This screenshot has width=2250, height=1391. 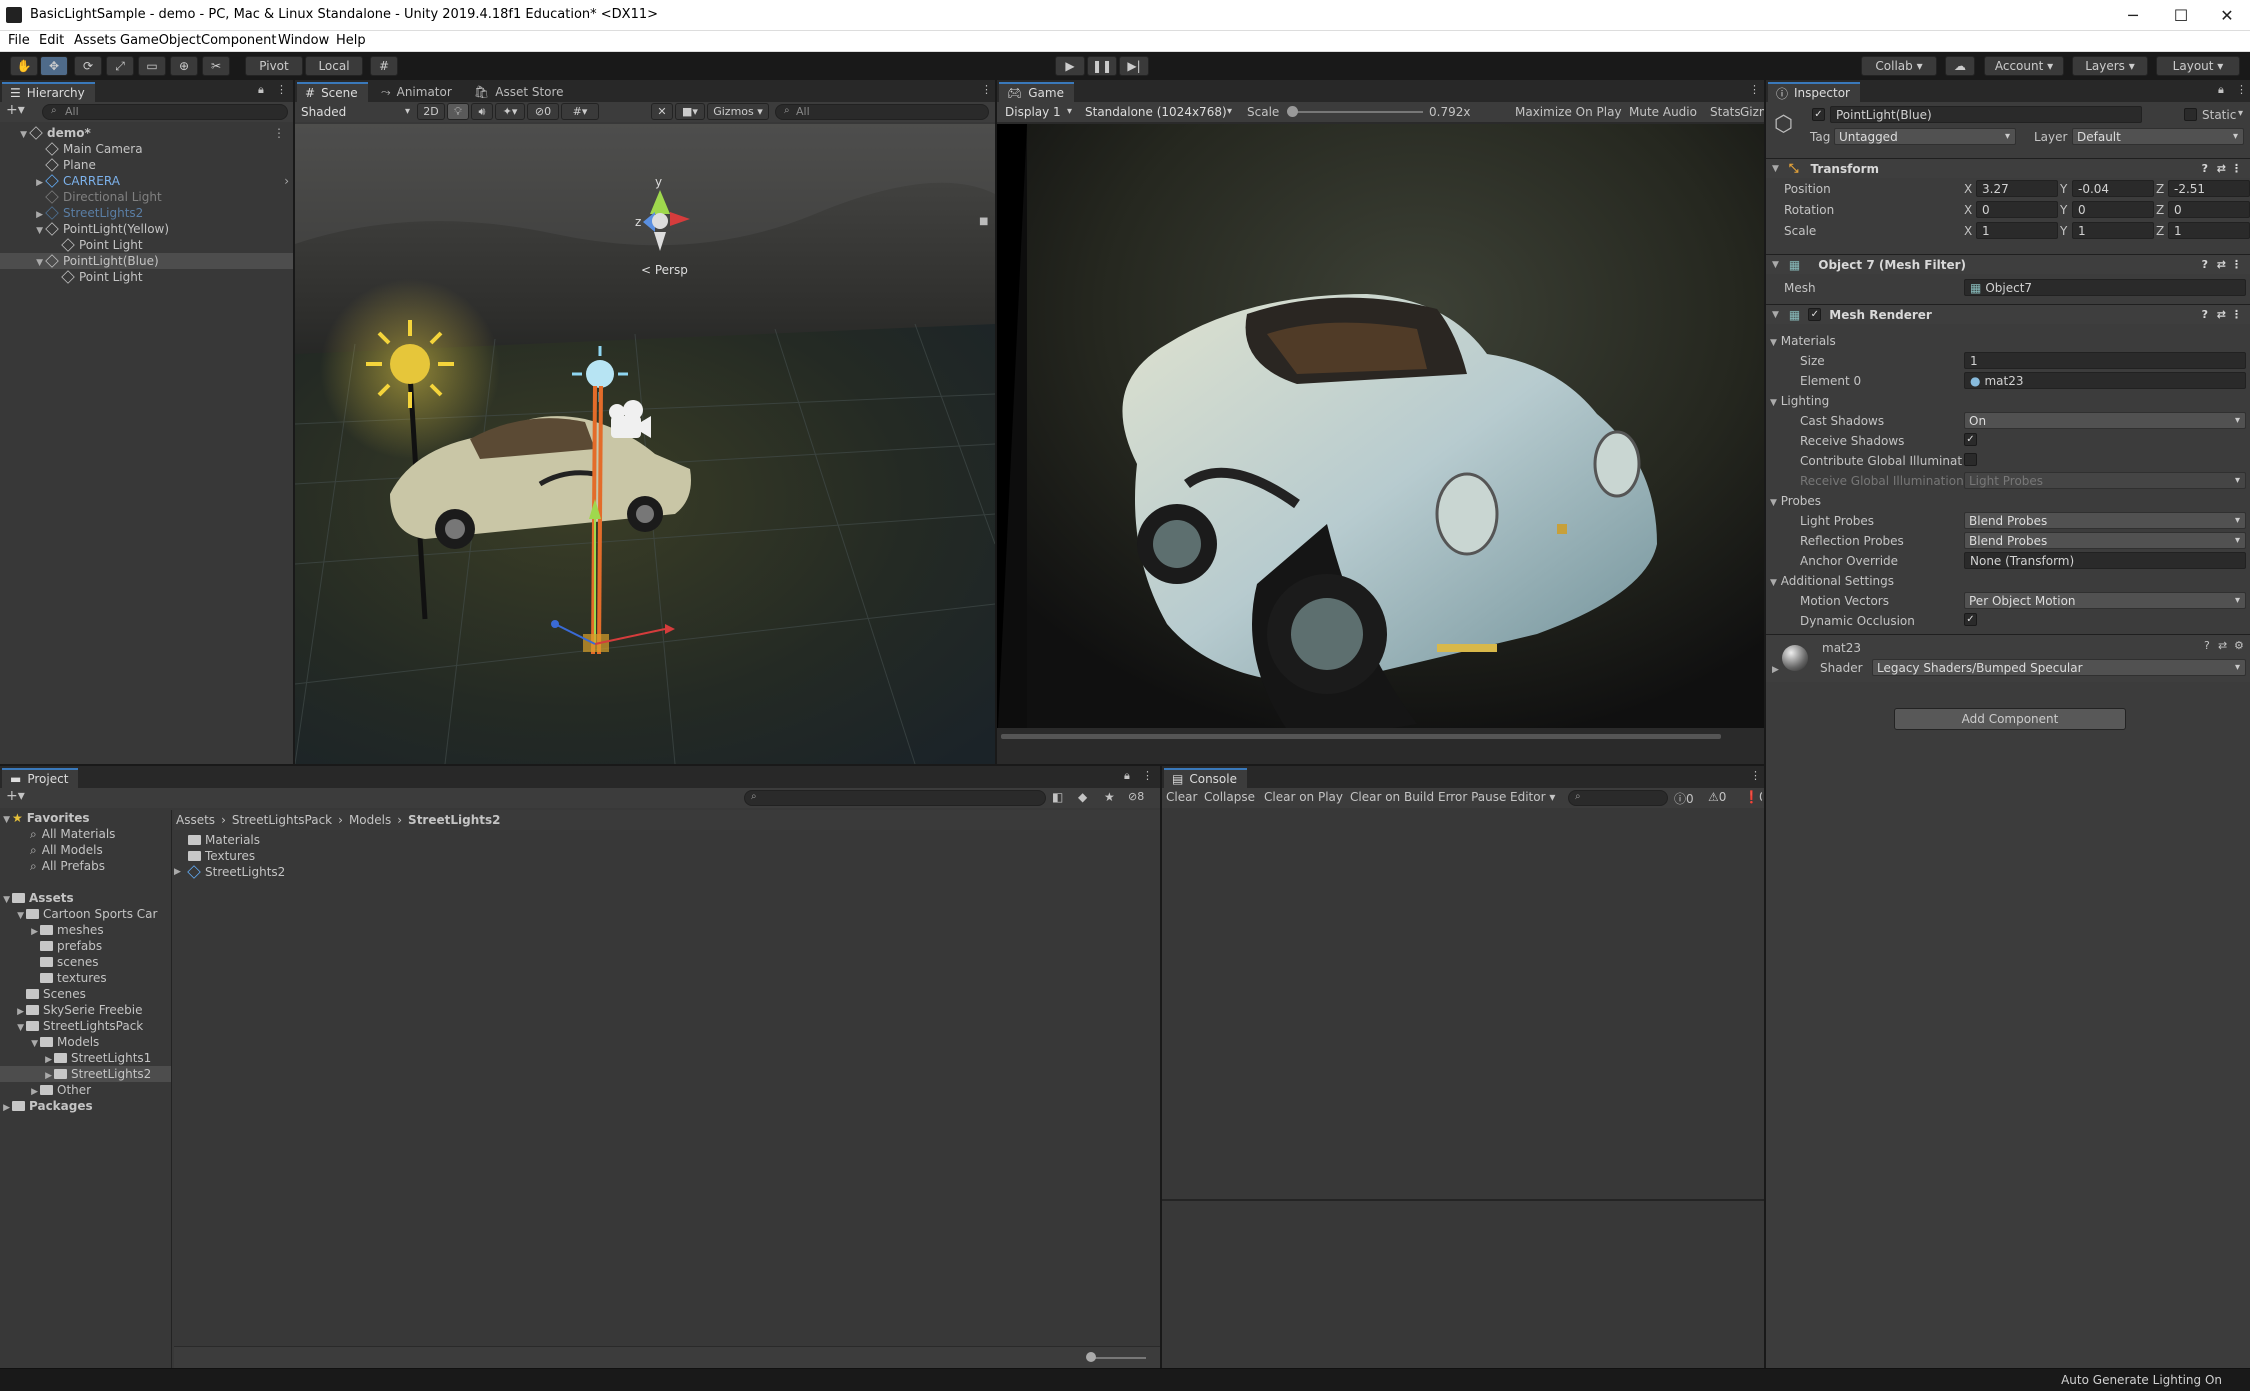 What do you see at coordinates (2190, 114) in the screenshot?
I see `static-checkbox` at bounding box center [2190, 114].